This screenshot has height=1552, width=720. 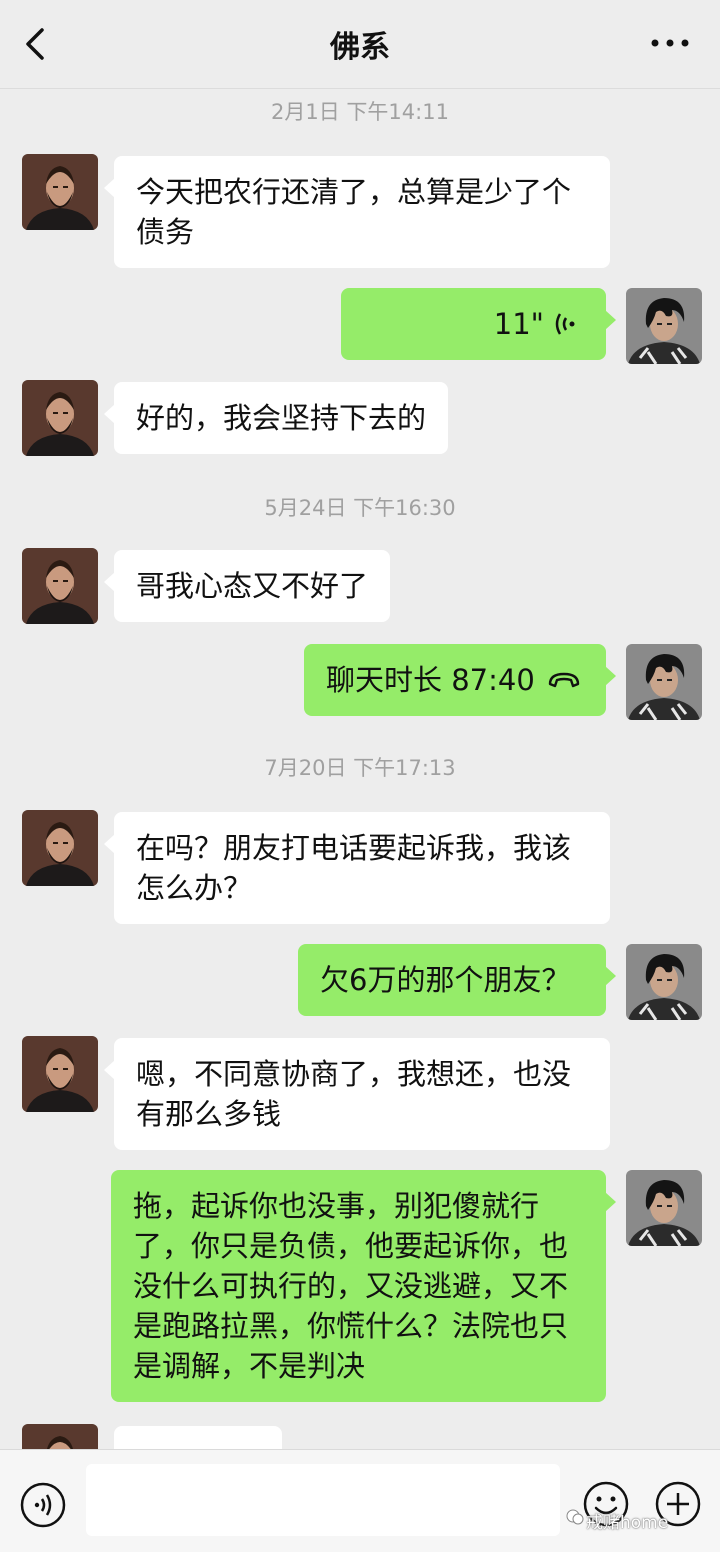 I want to click on message-text: 今天把农行还清了，总算是少了个债务, so click(x=354, y=212).